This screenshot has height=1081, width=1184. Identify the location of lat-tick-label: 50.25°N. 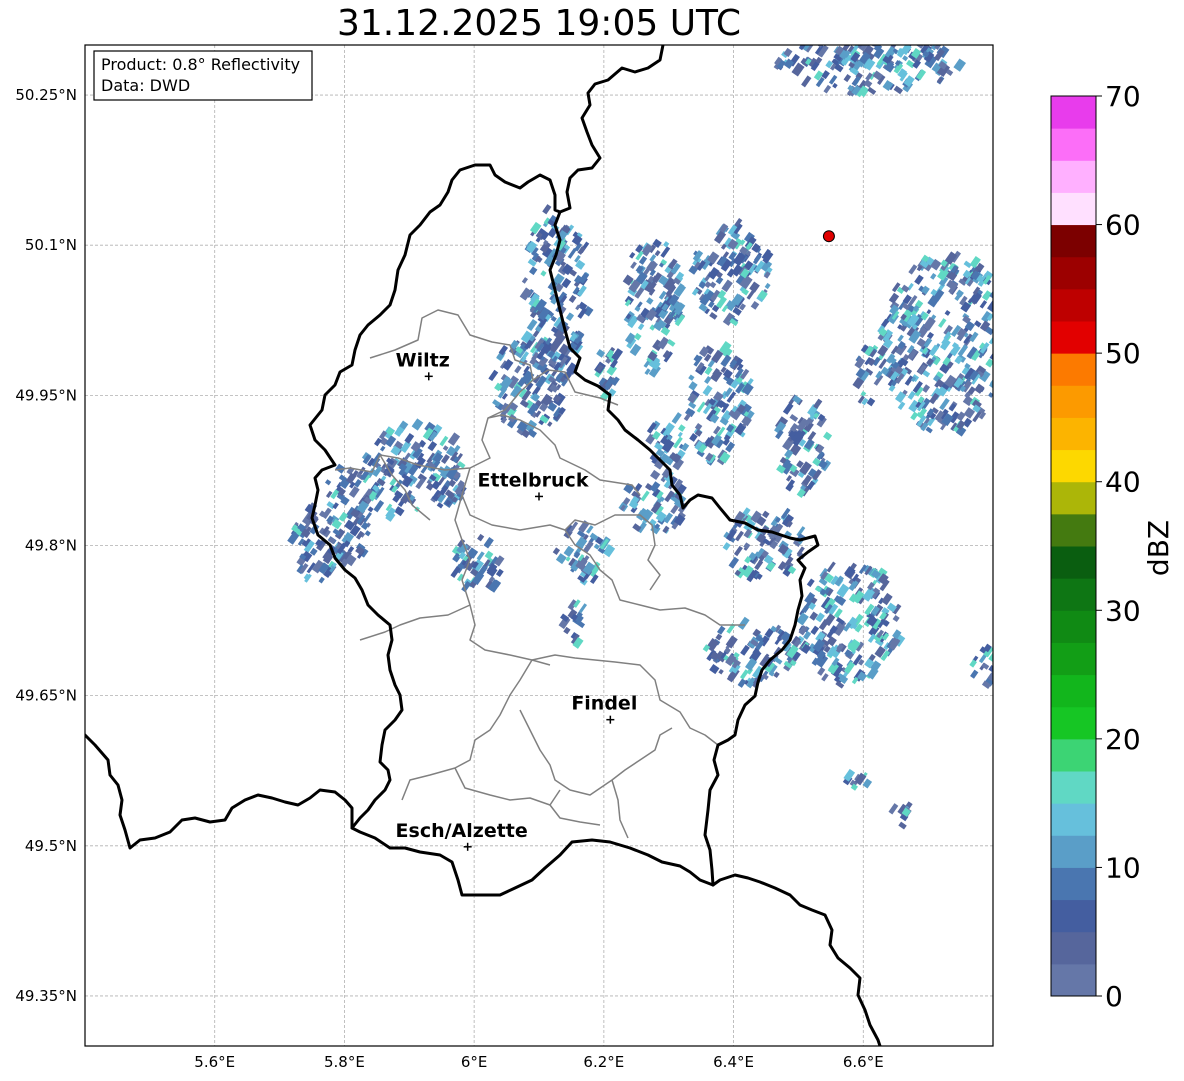
(46, 95).